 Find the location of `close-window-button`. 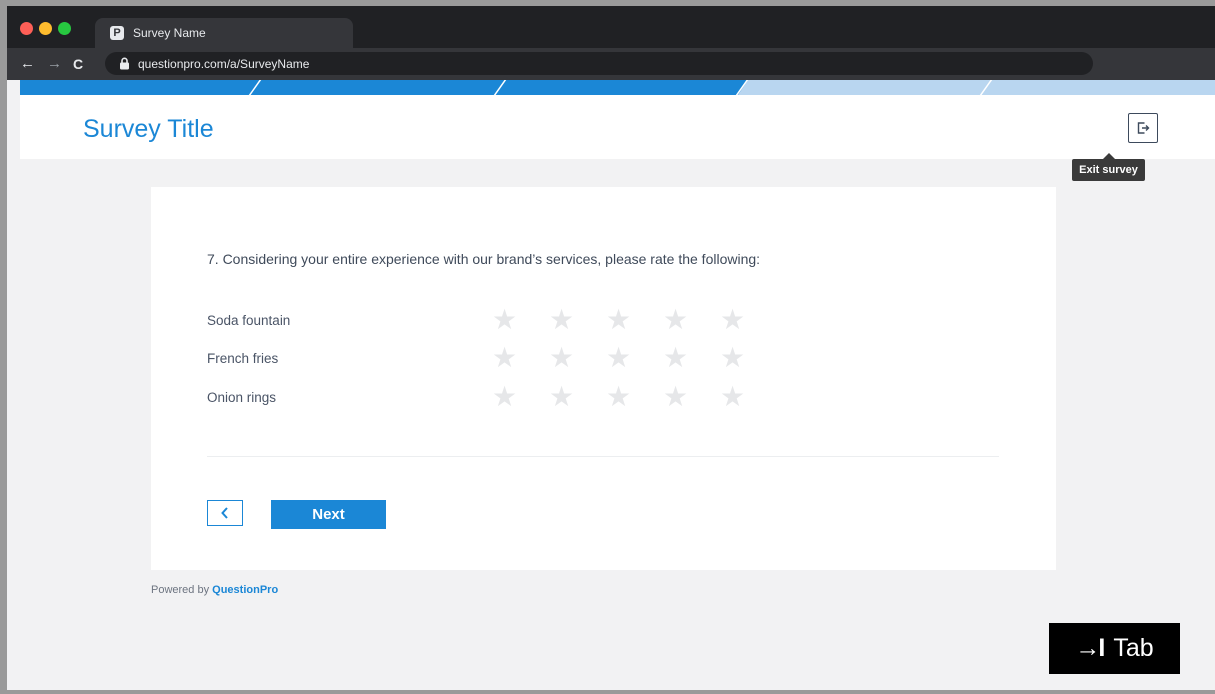

close-window-button is located at coordinates (26, 28).